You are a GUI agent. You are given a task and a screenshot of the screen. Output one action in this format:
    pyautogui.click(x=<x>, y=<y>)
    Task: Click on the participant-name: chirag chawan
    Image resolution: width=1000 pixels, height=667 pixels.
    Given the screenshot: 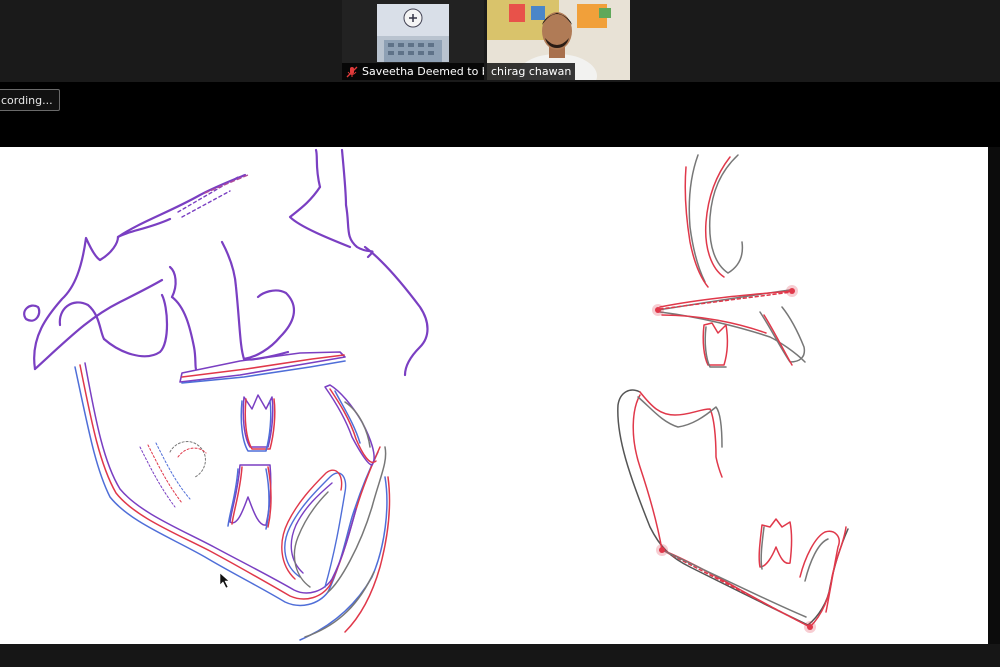 What is the action you would take?
    pyautogui.click(x=531, y=71)
    